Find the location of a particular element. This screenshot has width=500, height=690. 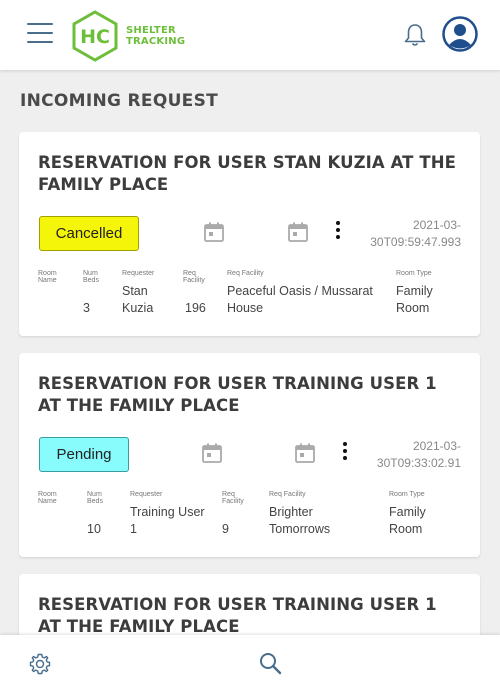

value-num-beds: 10 is located at coordinates (94, 529).